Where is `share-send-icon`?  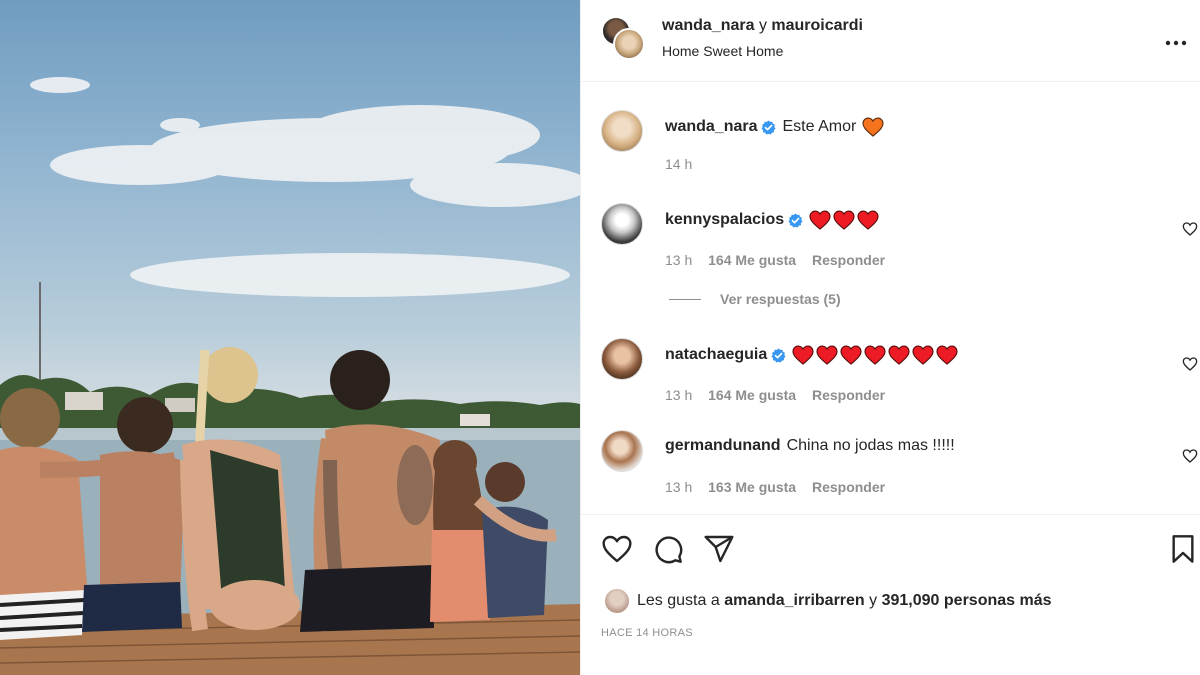
share-send-icon is located at coordinates (719, 549).